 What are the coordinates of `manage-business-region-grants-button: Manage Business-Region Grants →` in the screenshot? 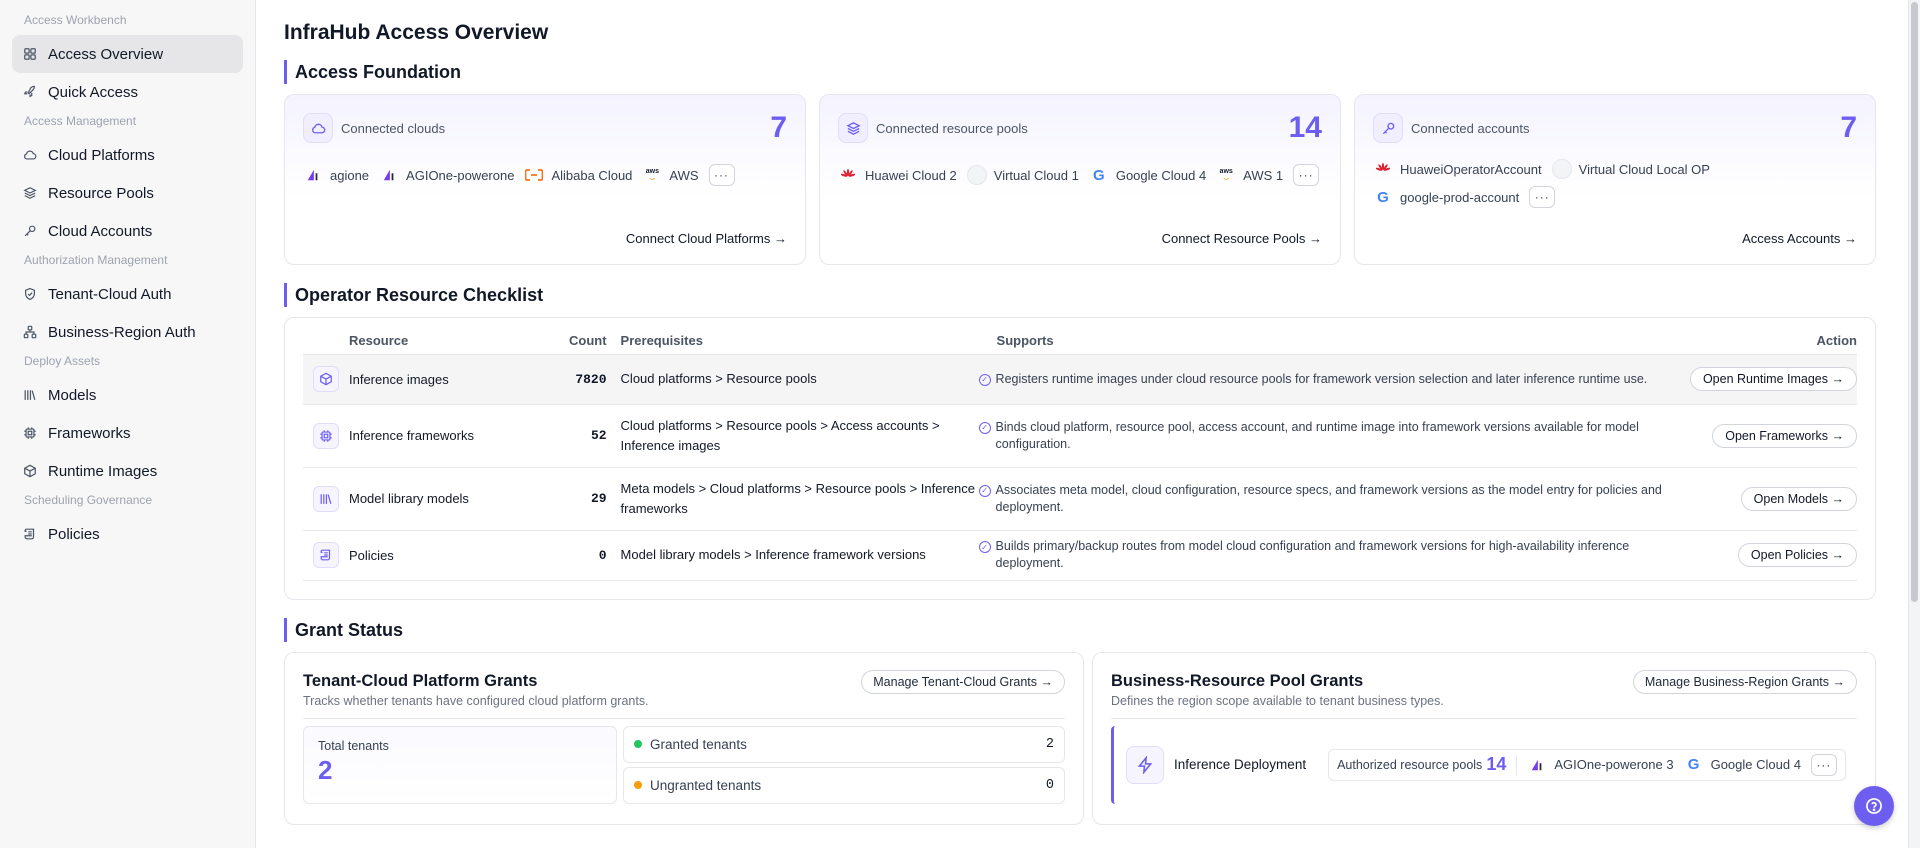 It's located at (1744, 681).